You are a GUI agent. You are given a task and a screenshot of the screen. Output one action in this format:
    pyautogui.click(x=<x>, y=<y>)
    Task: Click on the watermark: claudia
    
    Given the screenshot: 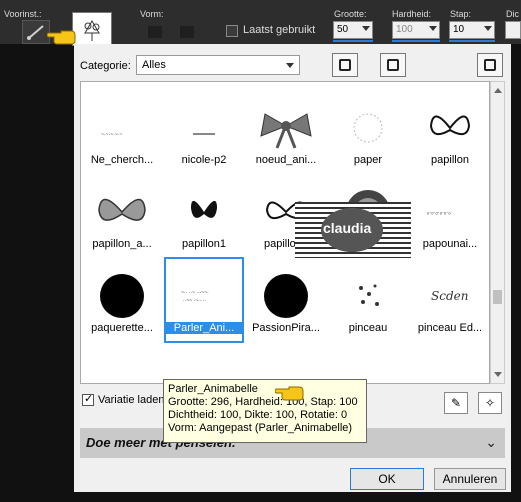 What is the action you would take?
    pyautogui.click(x=353, y=230)
    